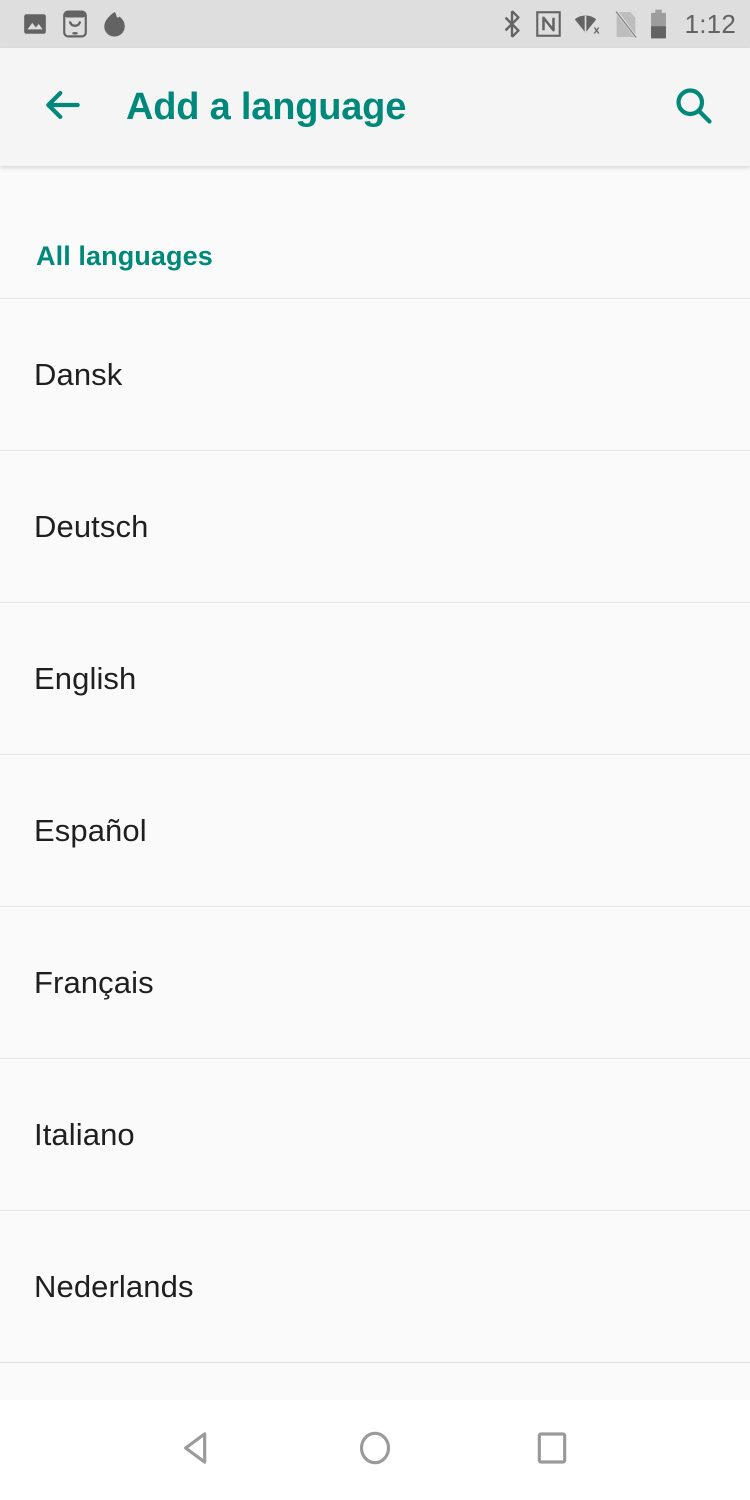 This screenshot has height=1500, width=750. I want to click on status-bar-system-icons: x 1:12, so click(618, 24).